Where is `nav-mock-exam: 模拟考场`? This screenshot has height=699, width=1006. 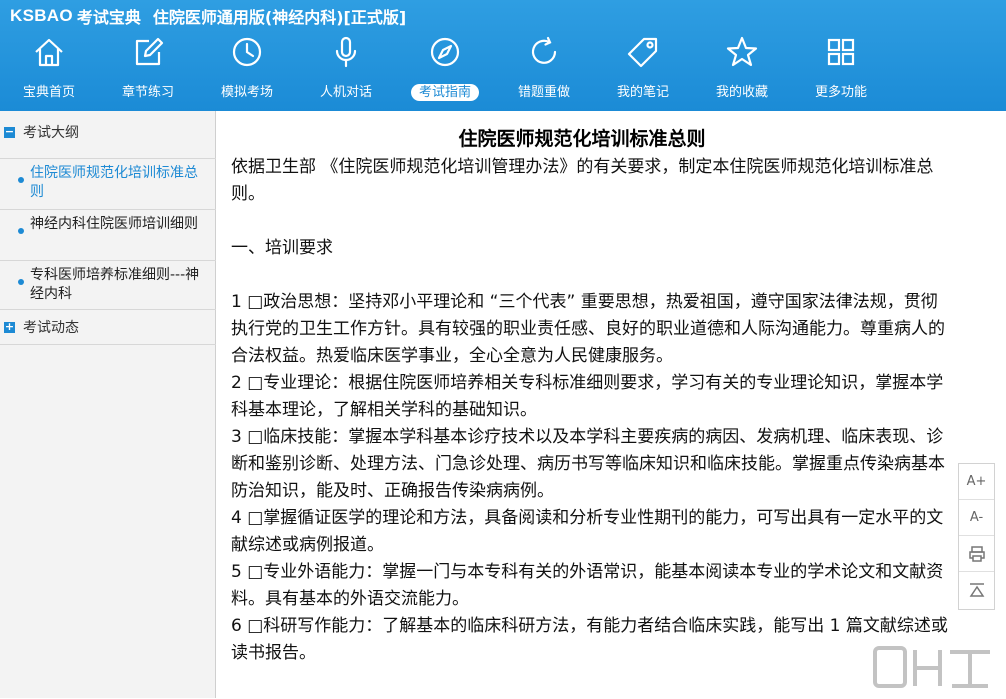
nav-mock-exam: 模拟考场 is located at coordinates (247, 69).